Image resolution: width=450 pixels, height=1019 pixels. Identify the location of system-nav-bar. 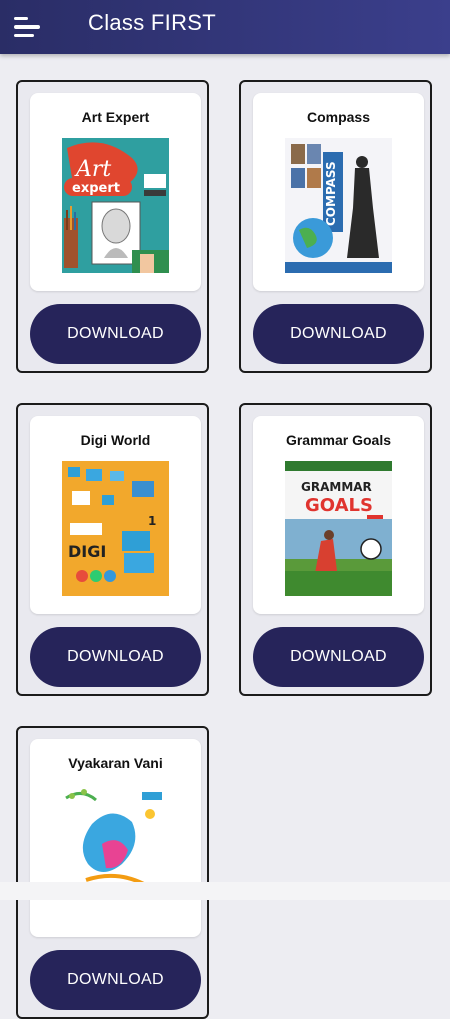
(225, 891).